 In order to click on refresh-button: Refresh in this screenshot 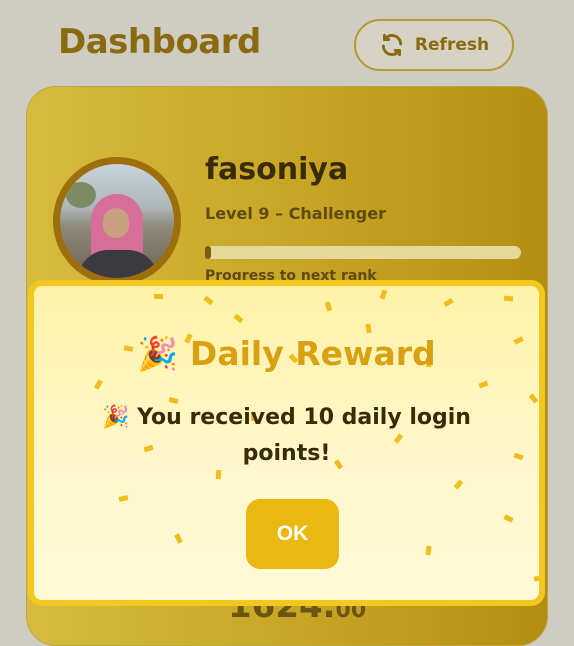, I will do `click(434, 45)`.